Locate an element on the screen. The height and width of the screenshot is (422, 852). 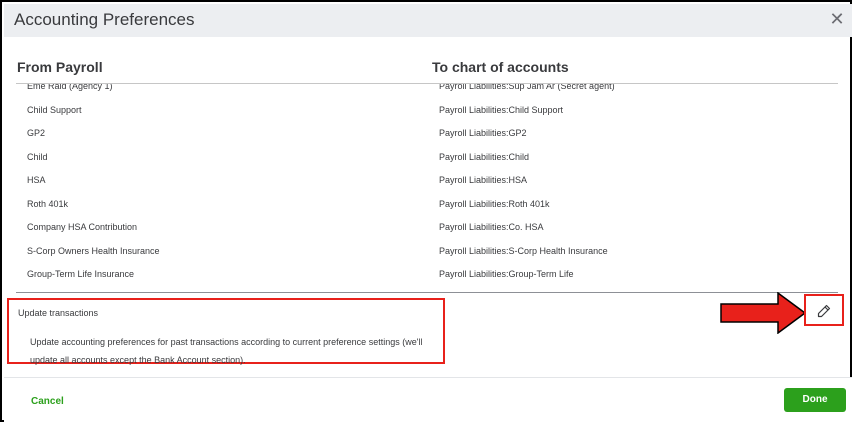
edit-update-transactions-button is located at coordinates (824, 310).